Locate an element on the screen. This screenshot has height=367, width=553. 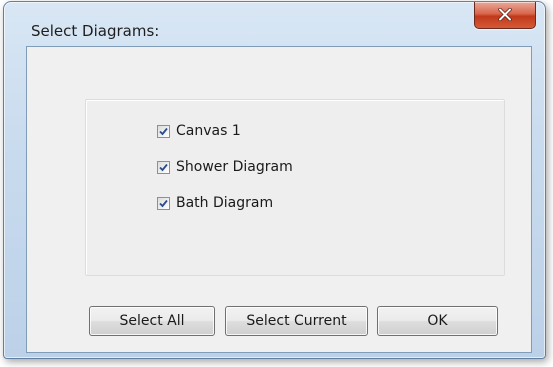
diagram-checkbox-shower-diagram: Shower Diagram is located at coordinates (225, 167).